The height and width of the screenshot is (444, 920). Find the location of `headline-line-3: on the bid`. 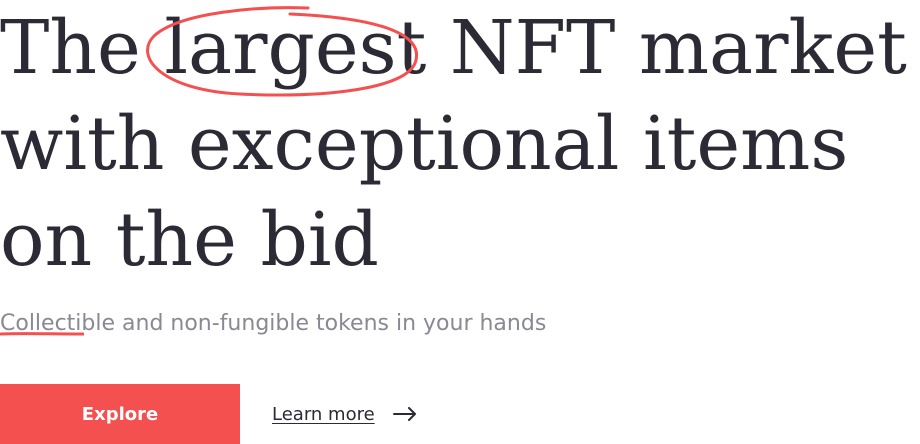

headline-line-3: on the bid is located at coordinates (189, 240).